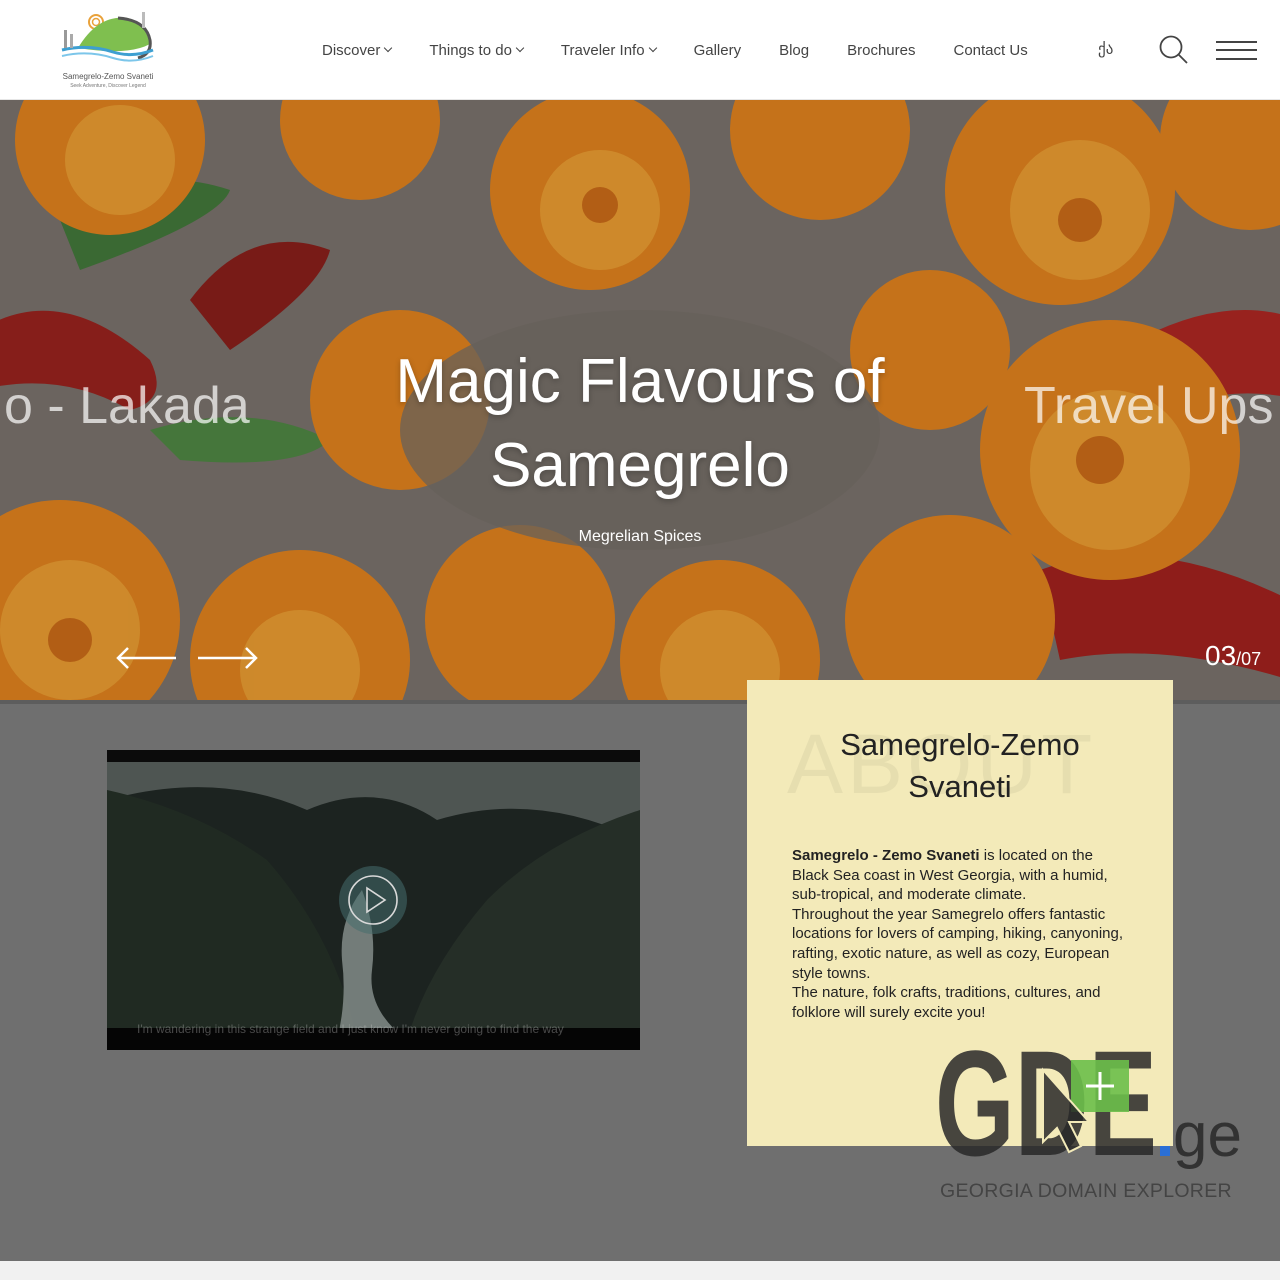 The height and width of the screenshot is (1280, 1280). I want to click on nav-item-brochures: Brochures, so click(881, 50).